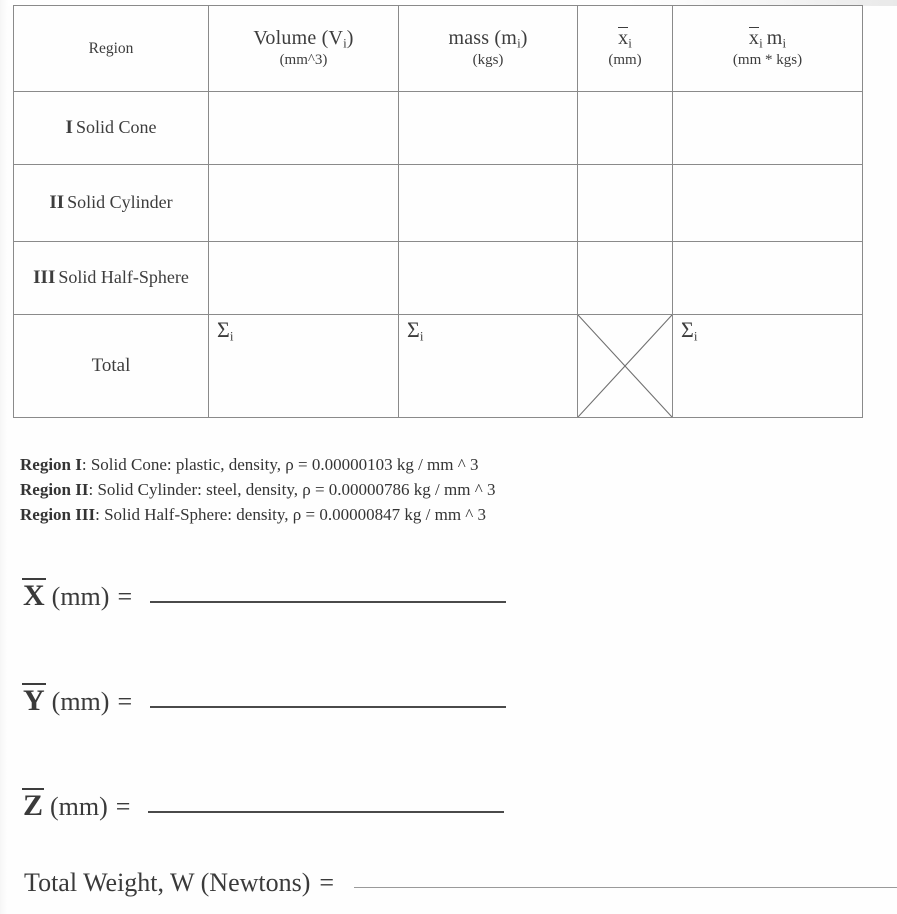 This screenshot has height=914, width=897. What do you see at coordinates (625, 886) in the screenshot?
I see `total-weight-answer-blank` at bounding box center [625, 886].